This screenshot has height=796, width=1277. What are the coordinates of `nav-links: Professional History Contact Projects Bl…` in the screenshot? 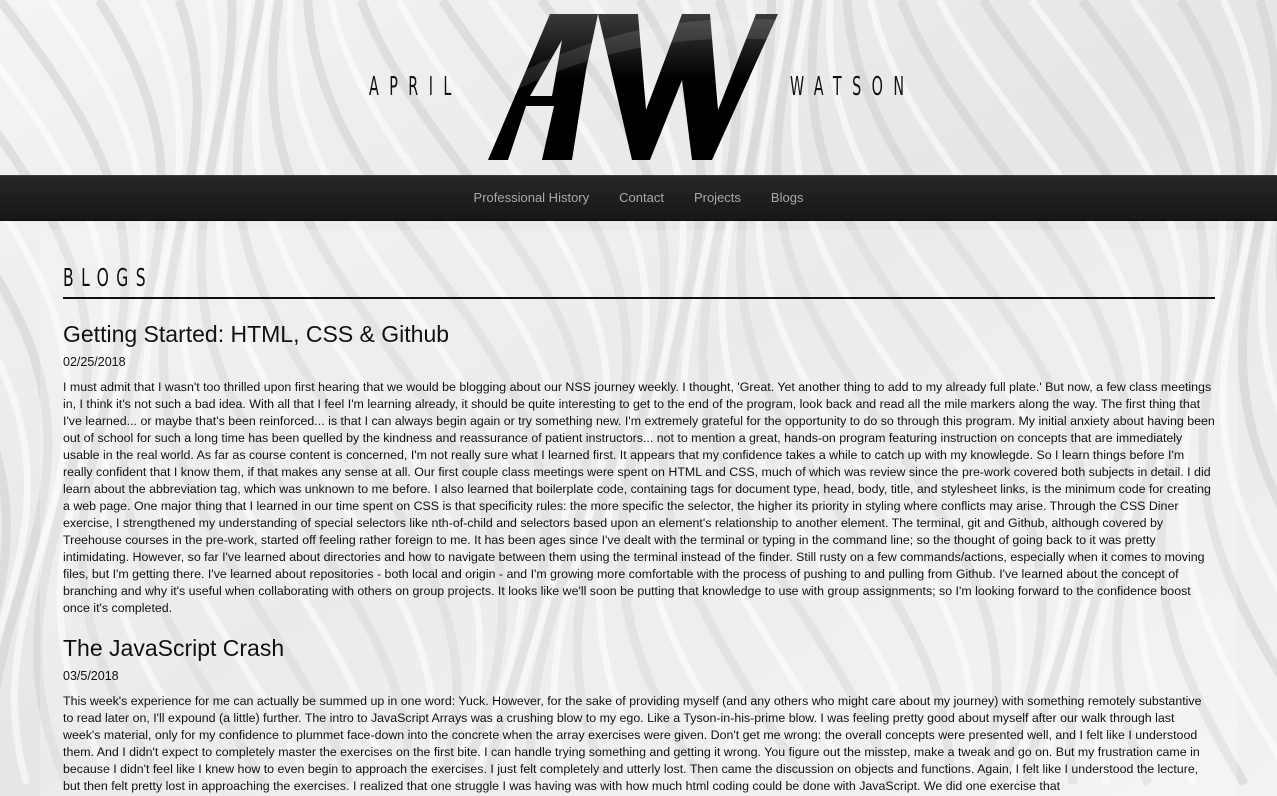 It's located at (639, 198).